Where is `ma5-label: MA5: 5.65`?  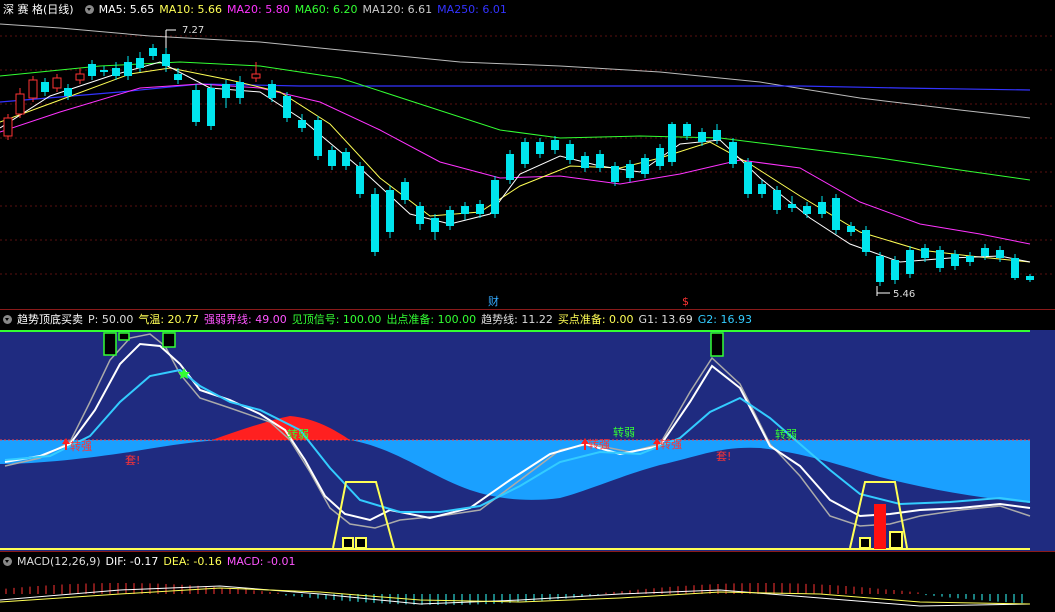 ma5-label: MA5: 5.65 is located at coordinates (126, 9).